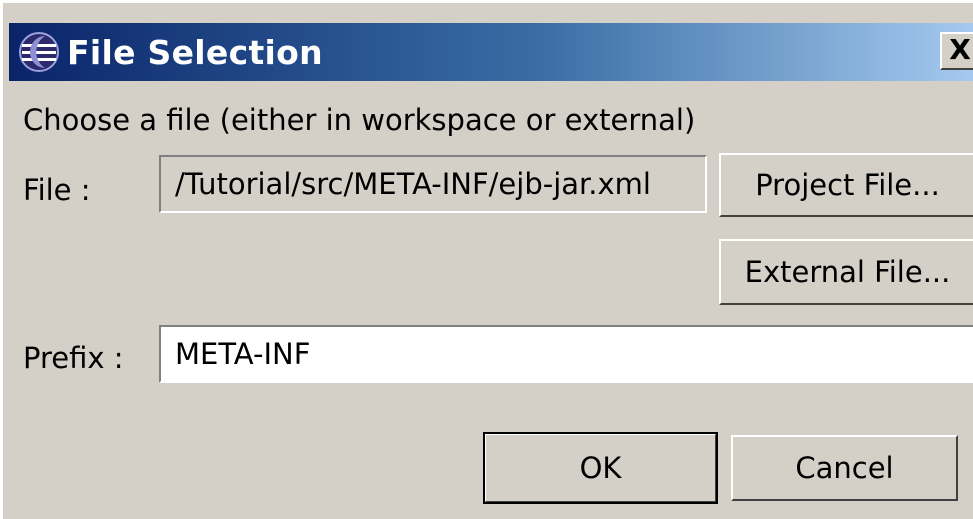  What do you see at coordinates (195, 52) in the screenshot?
I see `dialog-title: File Selection` at bounding box center [195, 52].